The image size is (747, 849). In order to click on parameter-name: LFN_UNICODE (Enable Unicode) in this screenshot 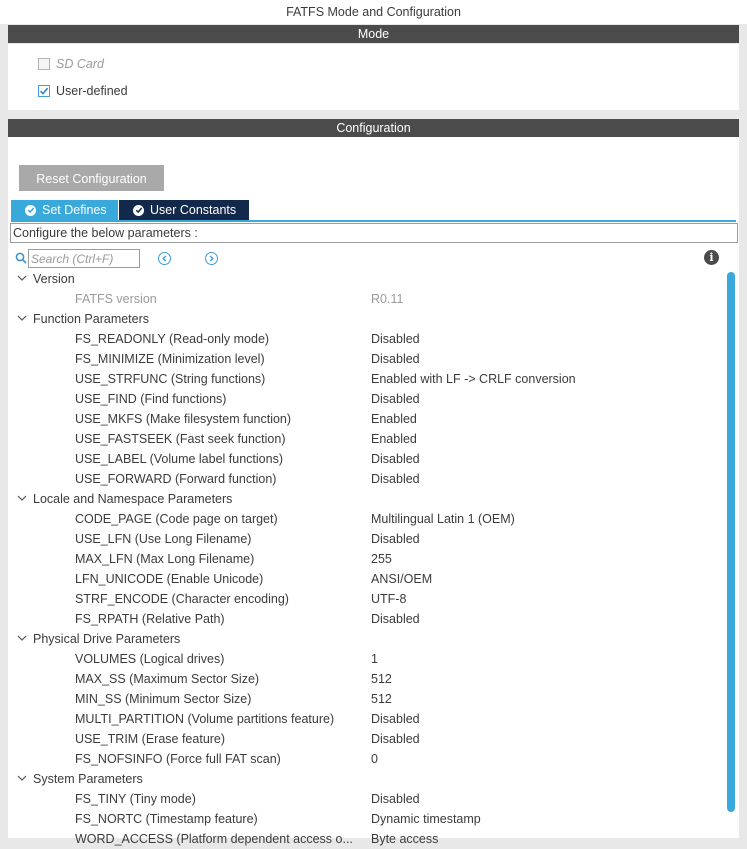, I will do `click(169, 579)`.